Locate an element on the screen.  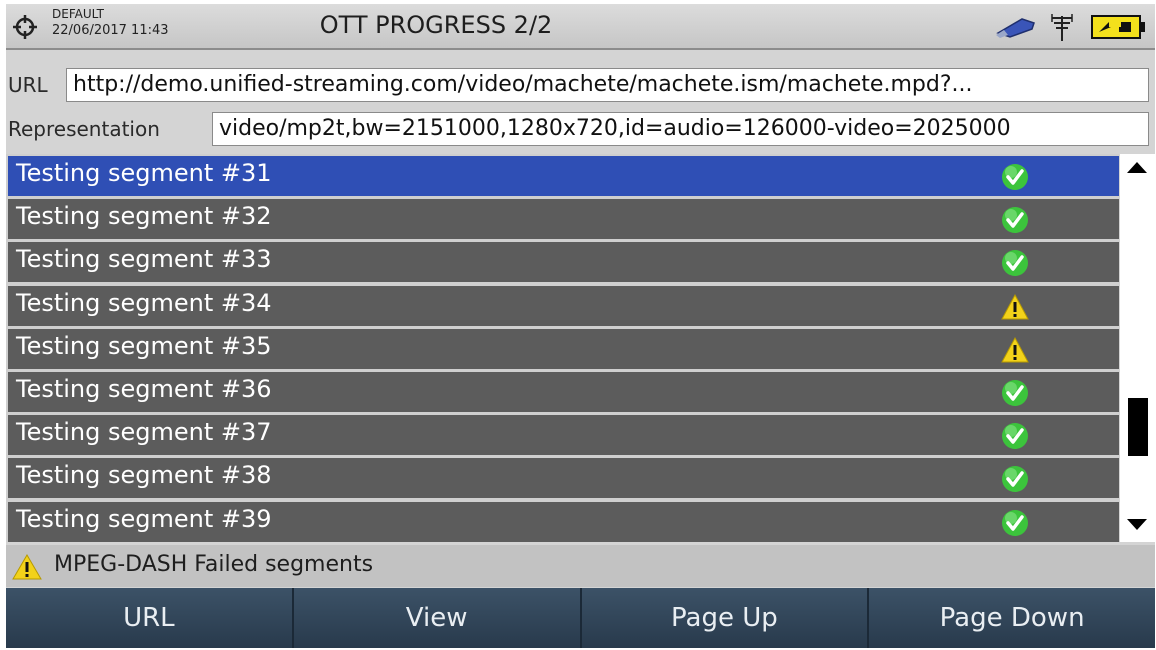
page-title: OTT PROGRESS 2/2 is located at coordinates (436, 25).